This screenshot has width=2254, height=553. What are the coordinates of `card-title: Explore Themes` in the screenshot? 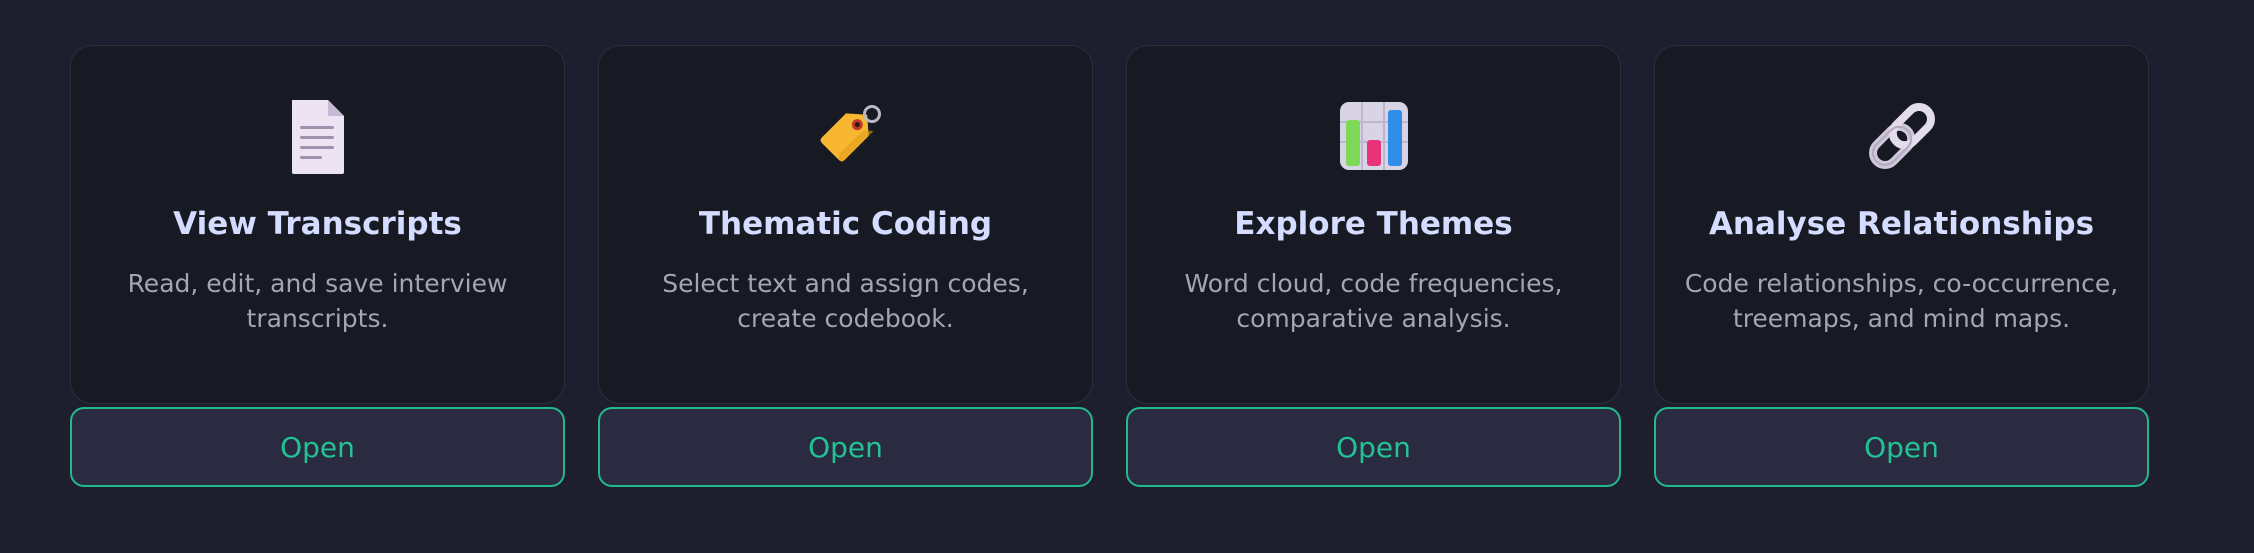 It's located at (1373, 224).